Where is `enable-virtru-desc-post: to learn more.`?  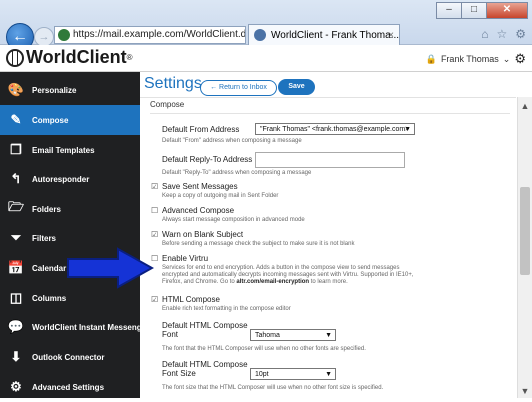 enable-virtru-desc-post: to learn more. is located at coordinates (328, 282).